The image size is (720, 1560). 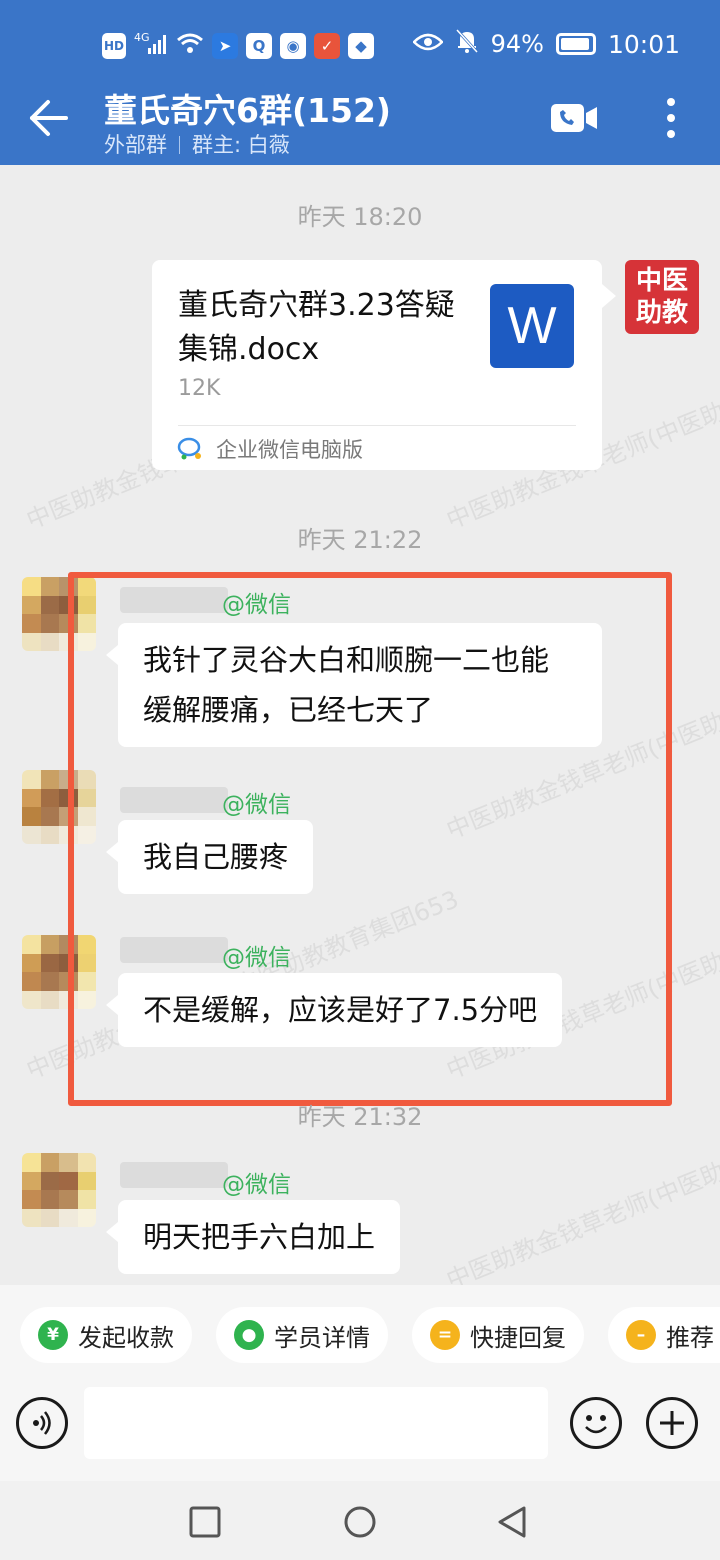 What do you see at coordinates (445, 1335) in the screenshot?
I see `reply-icon: =` at bounding box center [445, 1335].